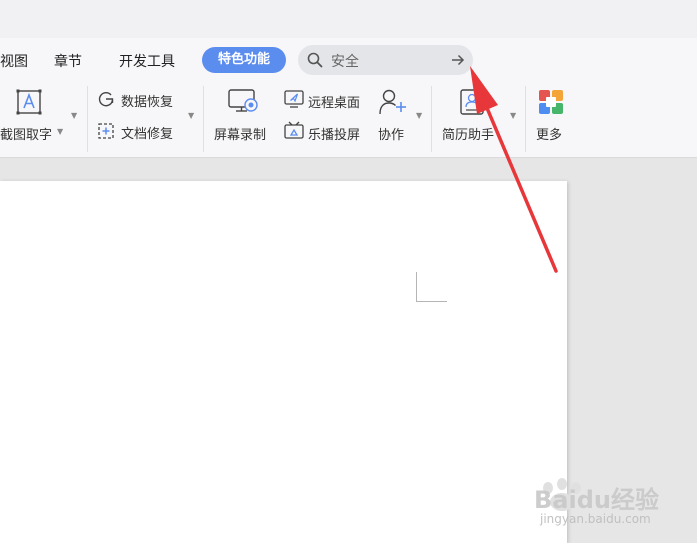  I want to click on screenshot-text-label: 截图取字, so click(26, 133).